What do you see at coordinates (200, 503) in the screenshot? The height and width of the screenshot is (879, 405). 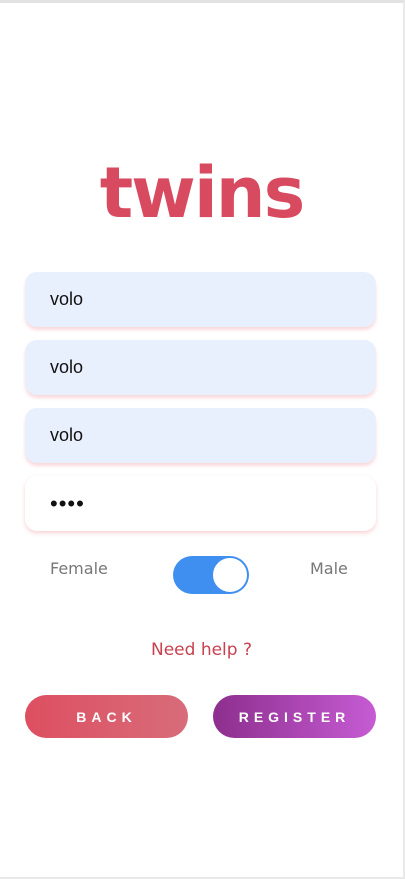 I see `password-field: ••••` at bounding box center [200, 503].